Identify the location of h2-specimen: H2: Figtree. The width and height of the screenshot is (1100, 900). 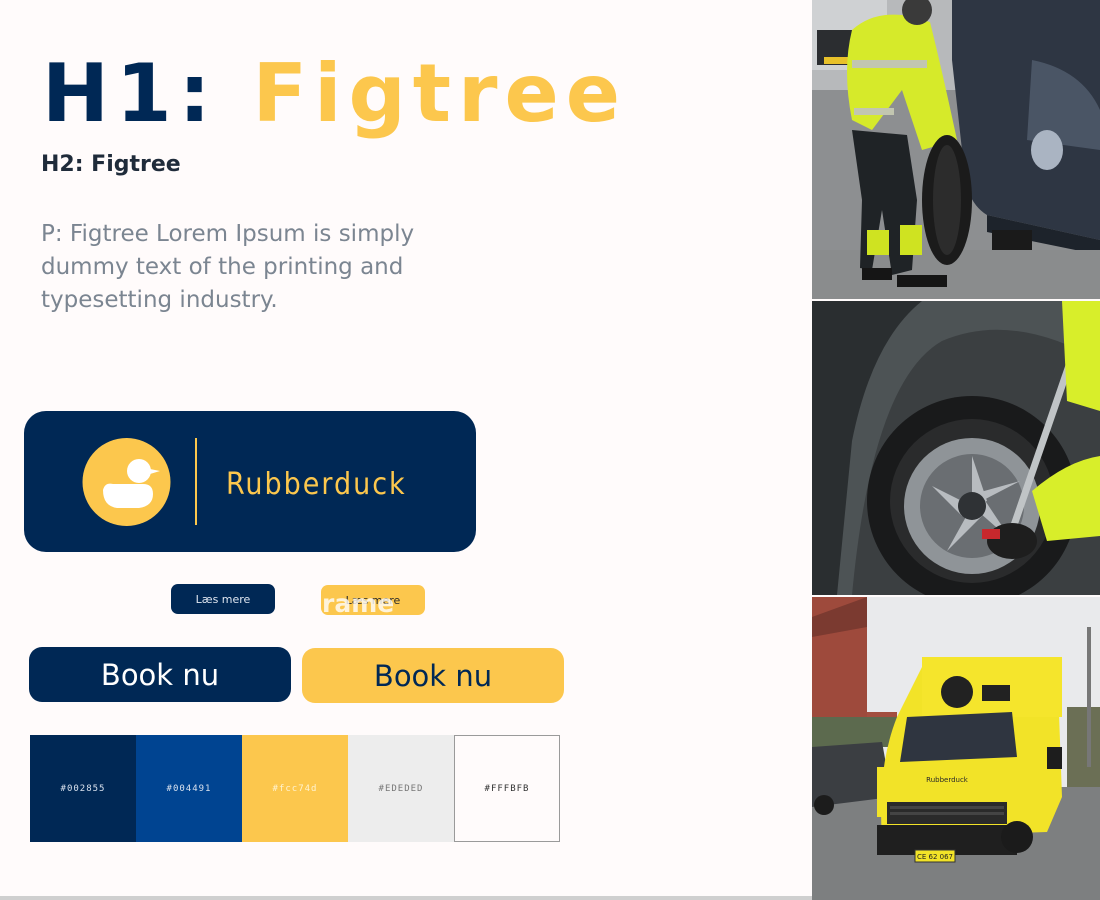
(111, 164).